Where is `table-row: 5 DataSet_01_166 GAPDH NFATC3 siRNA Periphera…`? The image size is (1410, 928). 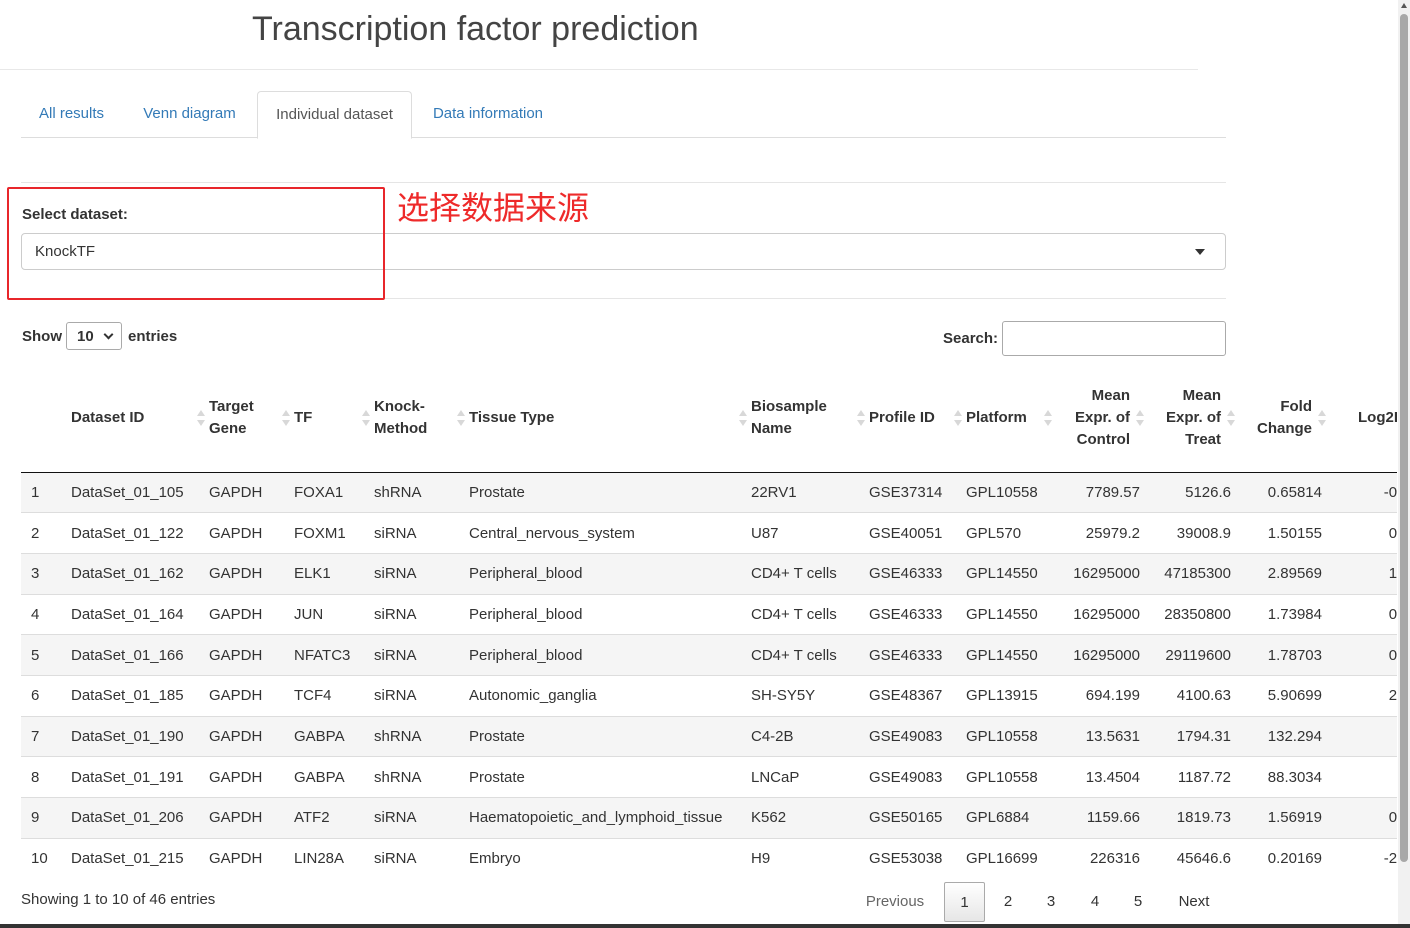 table-row: 5 DataSet_01_166 GAPDH NFATC3 siRNA Periphera… is located at coordinates (709, 655).